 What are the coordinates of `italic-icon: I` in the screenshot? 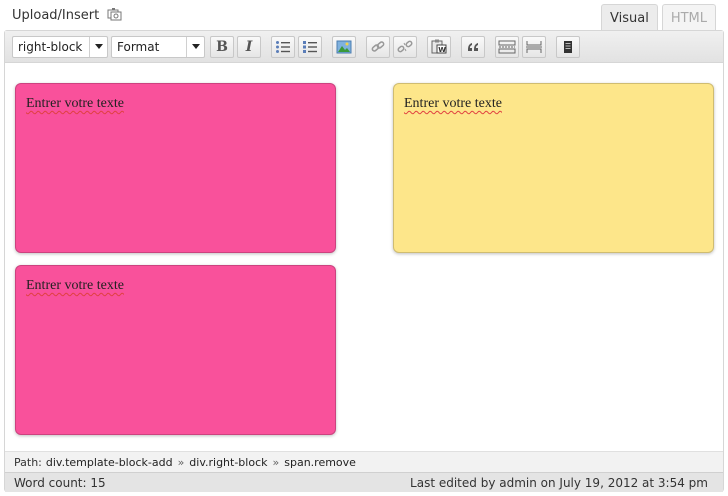 It's located at (249, 46).